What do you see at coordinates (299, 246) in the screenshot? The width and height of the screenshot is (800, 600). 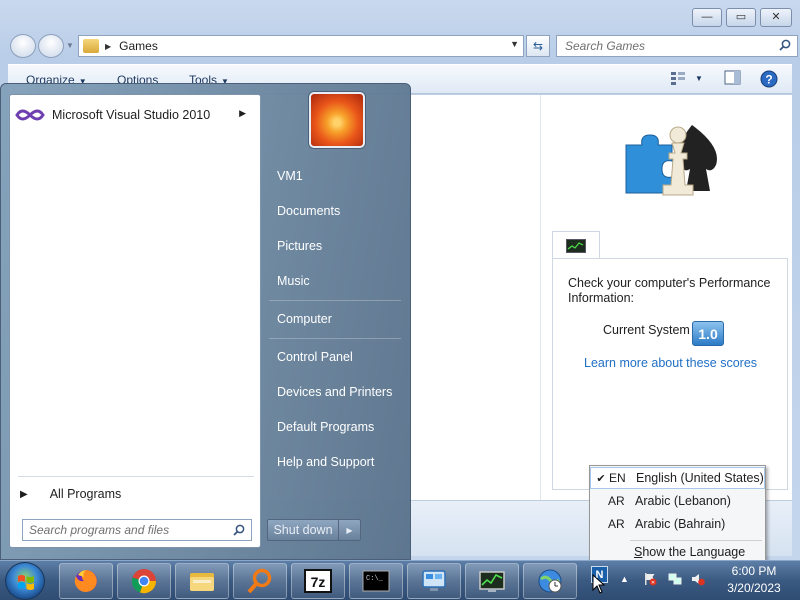 I see `start-item-pictures: Pictures` at bounding box center [299, 246].